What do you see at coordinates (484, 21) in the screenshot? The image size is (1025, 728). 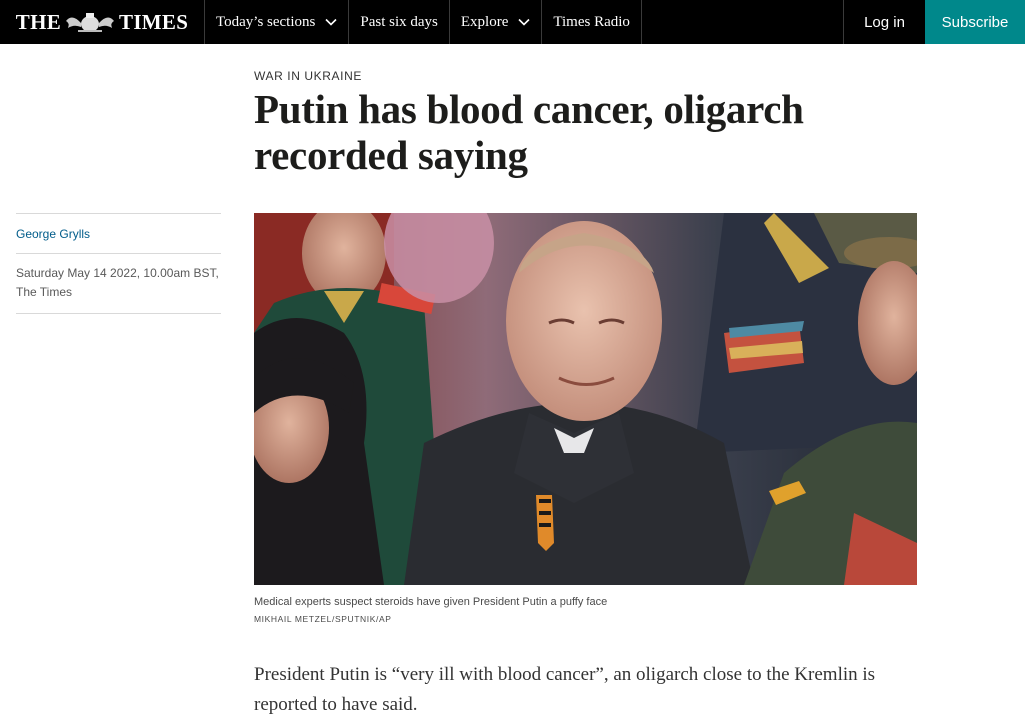 I see `nav-explore-label: Explore` at bounding box center [484, 21].